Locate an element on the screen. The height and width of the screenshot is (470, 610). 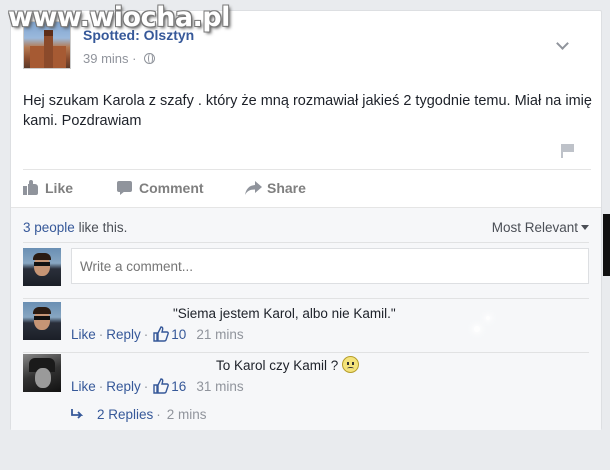
likes-suffix: like this. is located at coordinates (101, 227).